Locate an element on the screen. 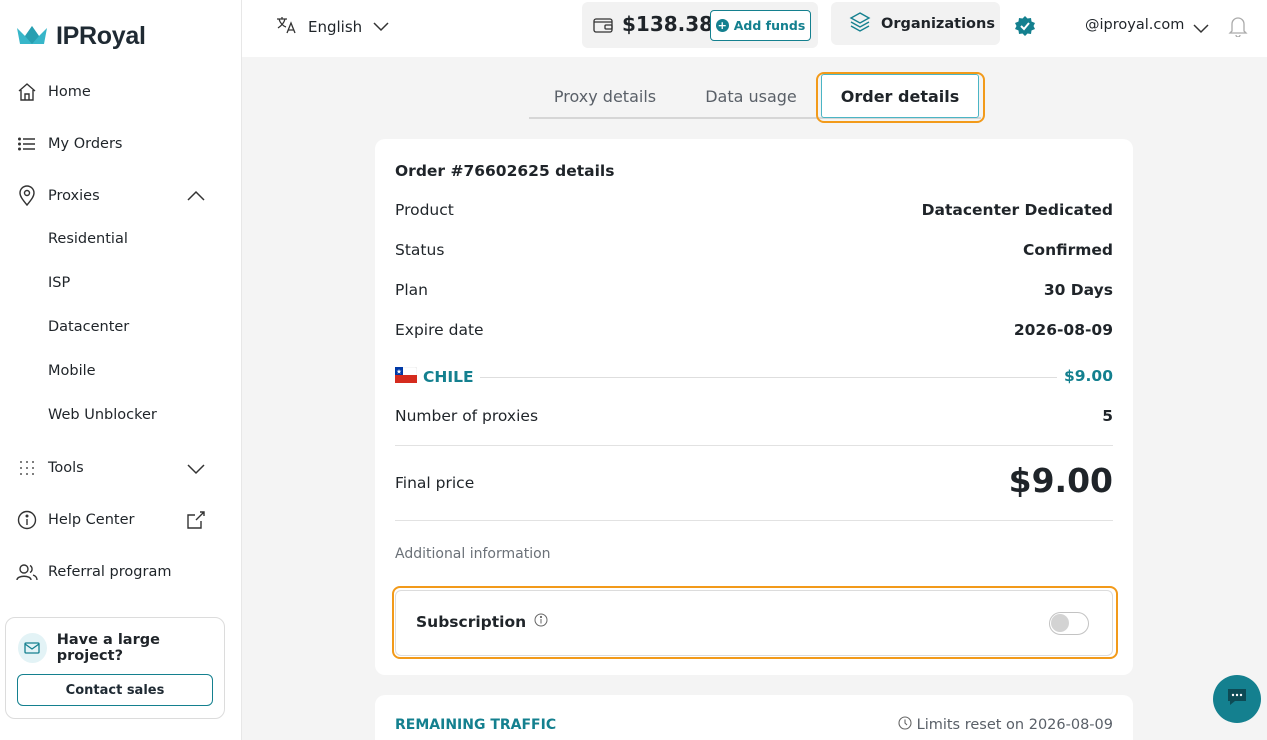 The image size is (1267, 740). order-row-expire-date: Expire date 2026-08-09 is located at coordinates (754, 330).